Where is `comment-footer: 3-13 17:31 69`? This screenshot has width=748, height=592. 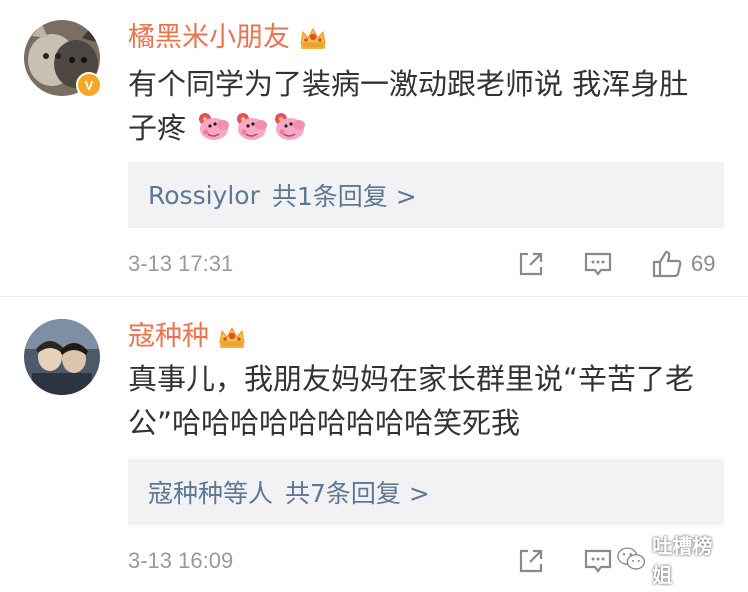
comment-footer: 3-13 17:31 69 is located at coordinates (428, 264).